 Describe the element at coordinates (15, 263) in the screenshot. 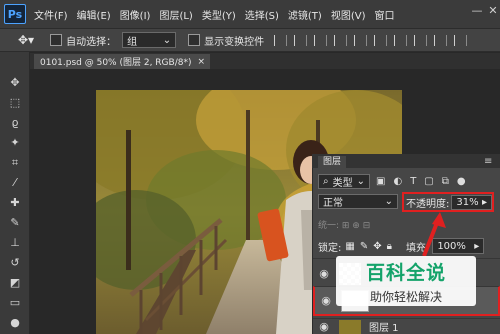

I see `history-brush-icon: ↺` at that location.